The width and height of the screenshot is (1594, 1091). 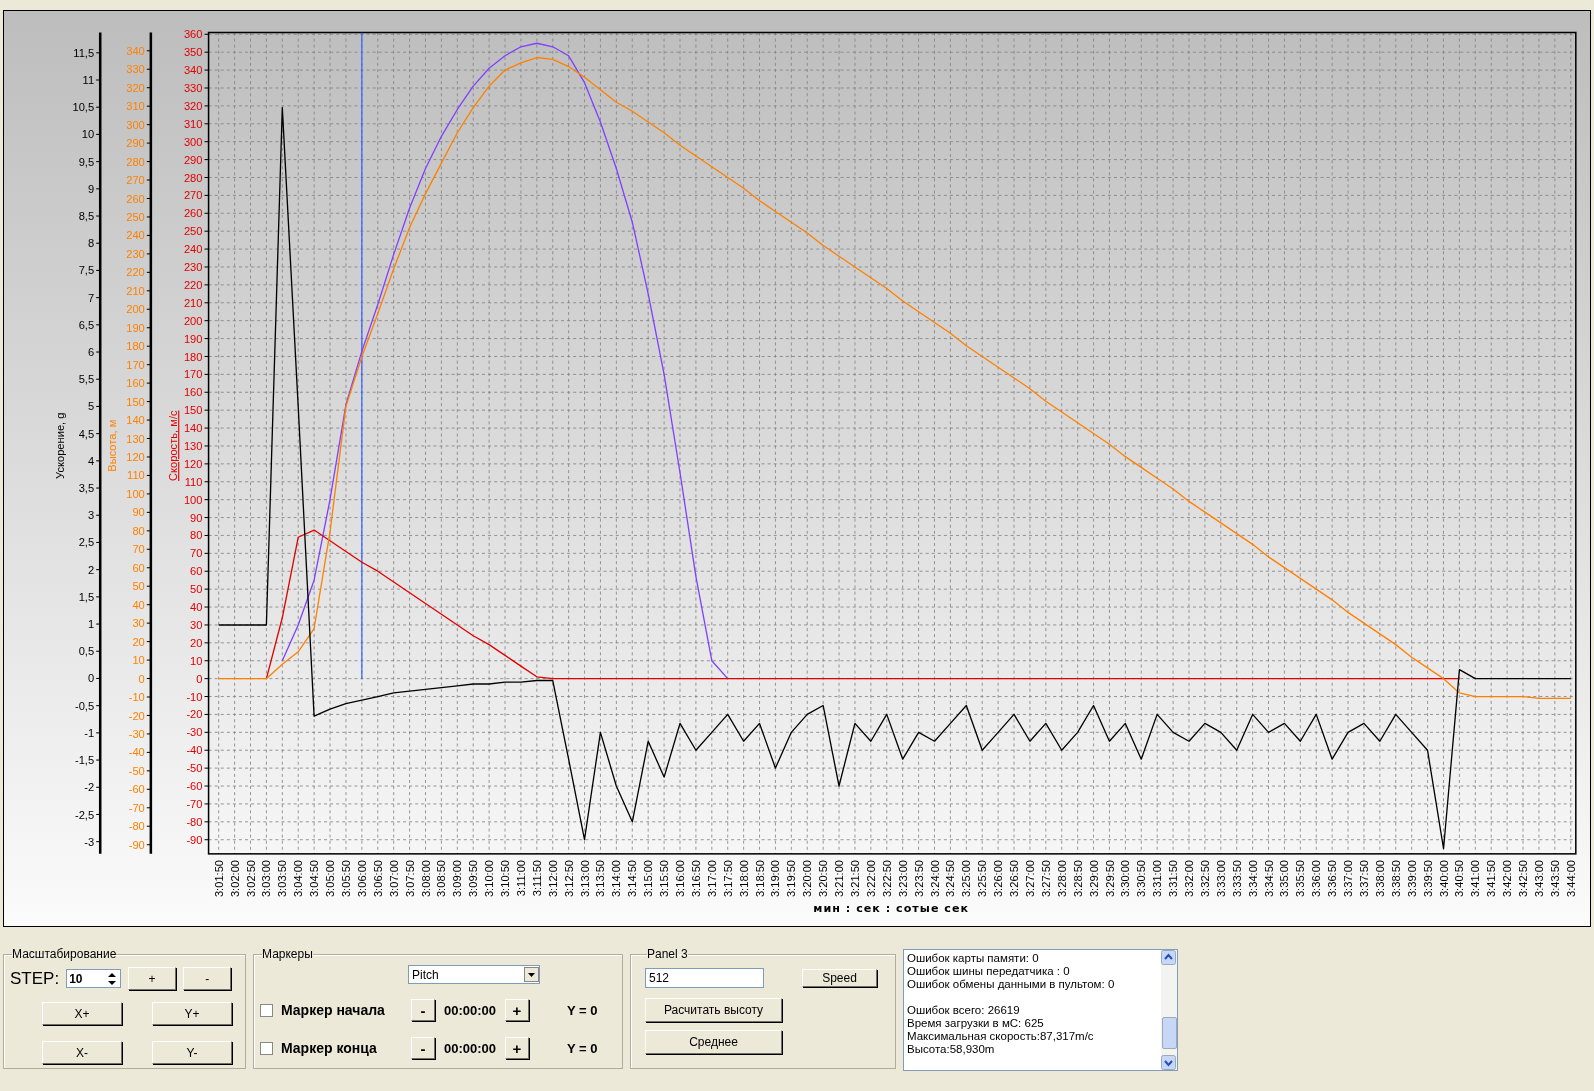 I want to click on axis-tick-label: 340, so click(x=193, y=70).